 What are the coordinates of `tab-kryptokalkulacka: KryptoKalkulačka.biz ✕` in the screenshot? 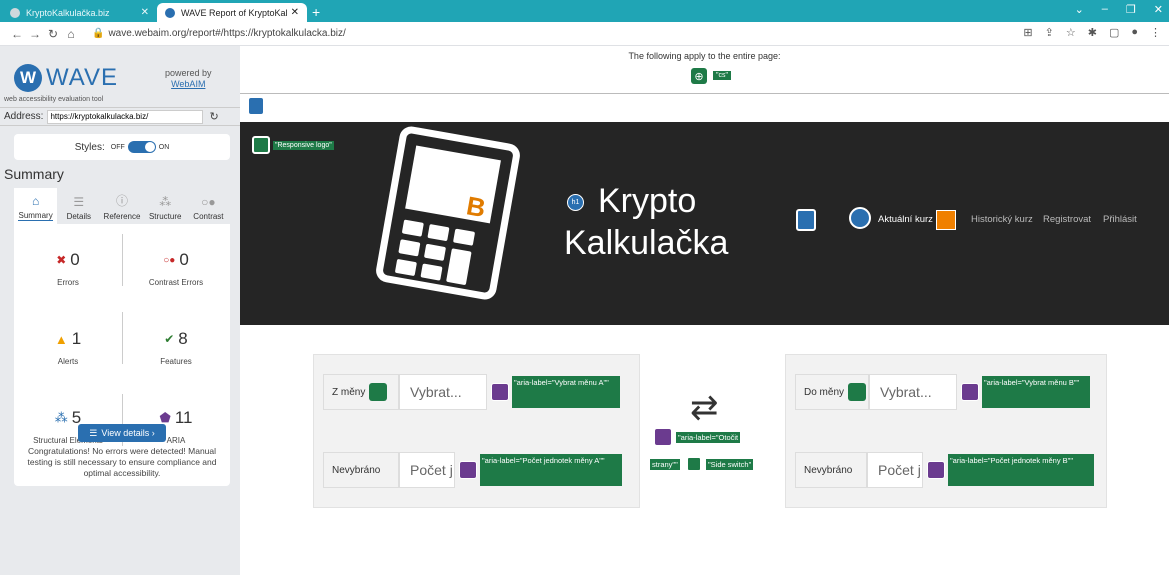 It's located at (79, 12).